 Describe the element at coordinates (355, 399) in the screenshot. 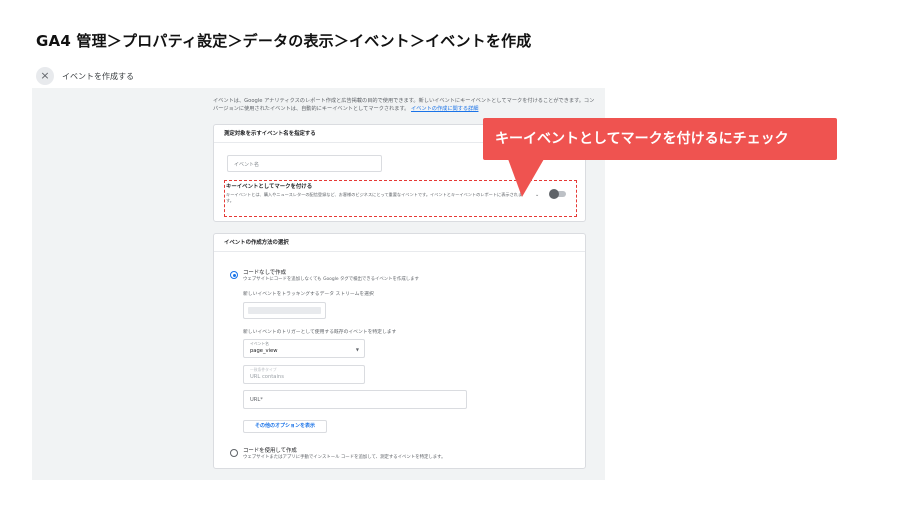

I see `url-input: URL*` at that location.